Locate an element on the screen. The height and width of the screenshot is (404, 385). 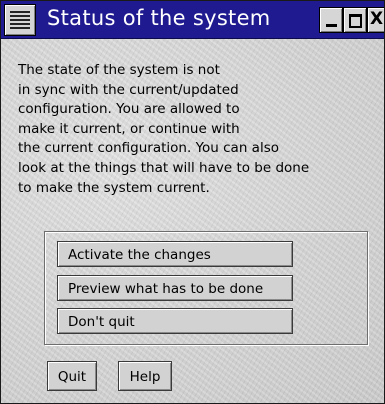
preview-changes-button: Preview what has to be done is located at coordinates (175, 288).